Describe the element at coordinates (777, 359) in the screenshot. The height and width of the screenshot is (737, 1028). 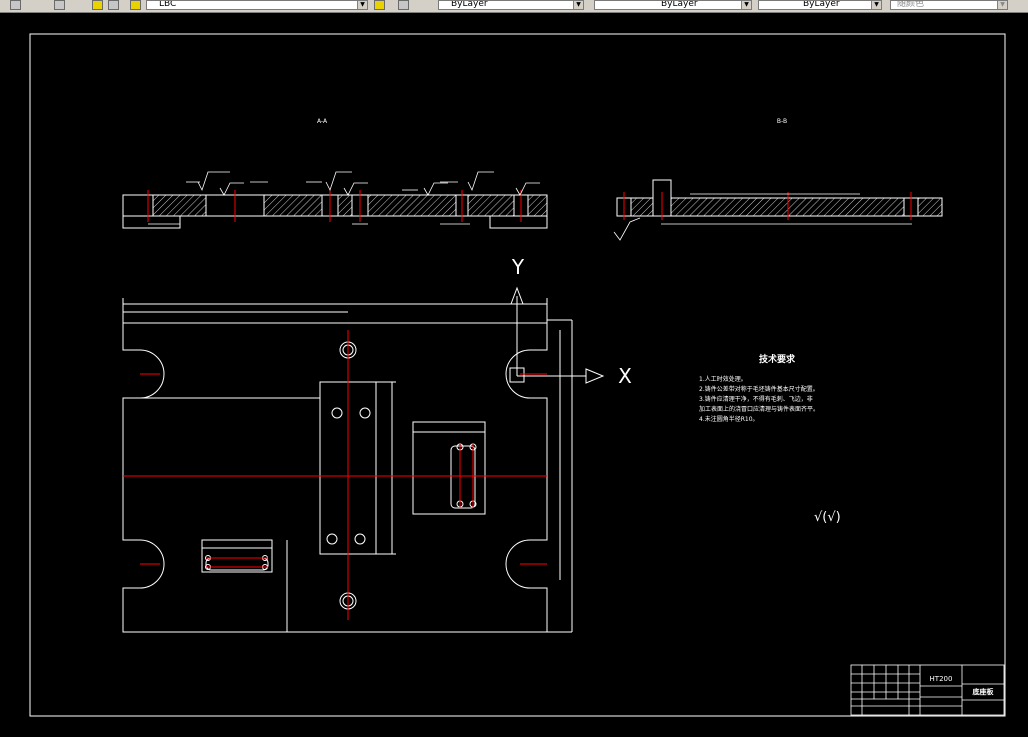
I see `tech-req-title: 技术要求` at that location.